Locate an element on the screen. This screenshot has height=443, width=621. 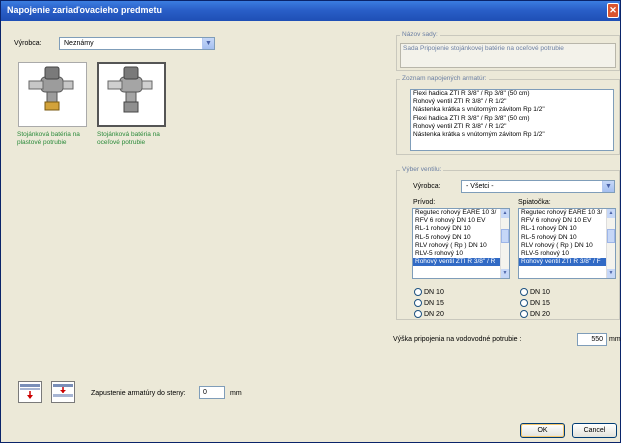
wall-flush-icon is located at coordinates (30, 392).